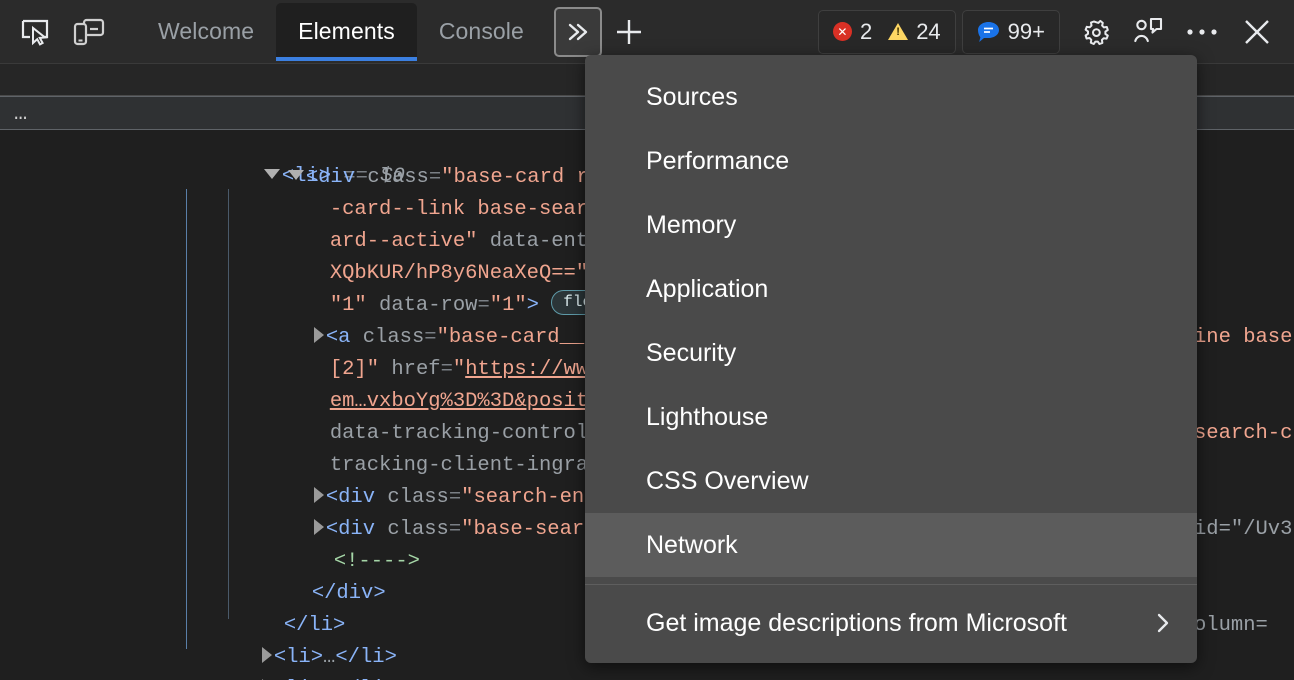 This screenshot has height=680, width=1294. I want to click on menu-item-application: Application, so click(891, 289).